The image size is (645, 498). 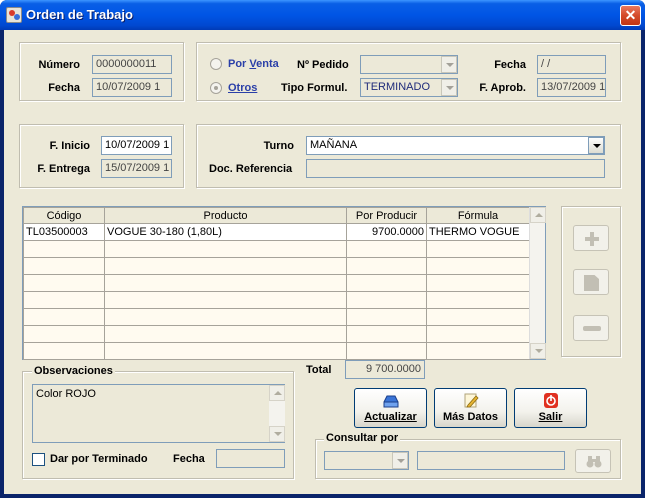 What do you see at coordinates (101, 156) in the screenshot?
I see `fechas-group` at bounding box center [101, 156].